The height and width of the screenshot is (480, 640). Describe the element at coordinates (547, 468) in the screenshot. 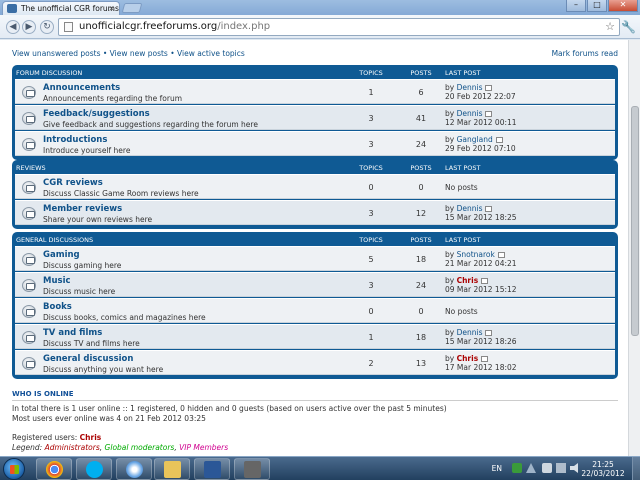

I see `flag-icon` at that location.